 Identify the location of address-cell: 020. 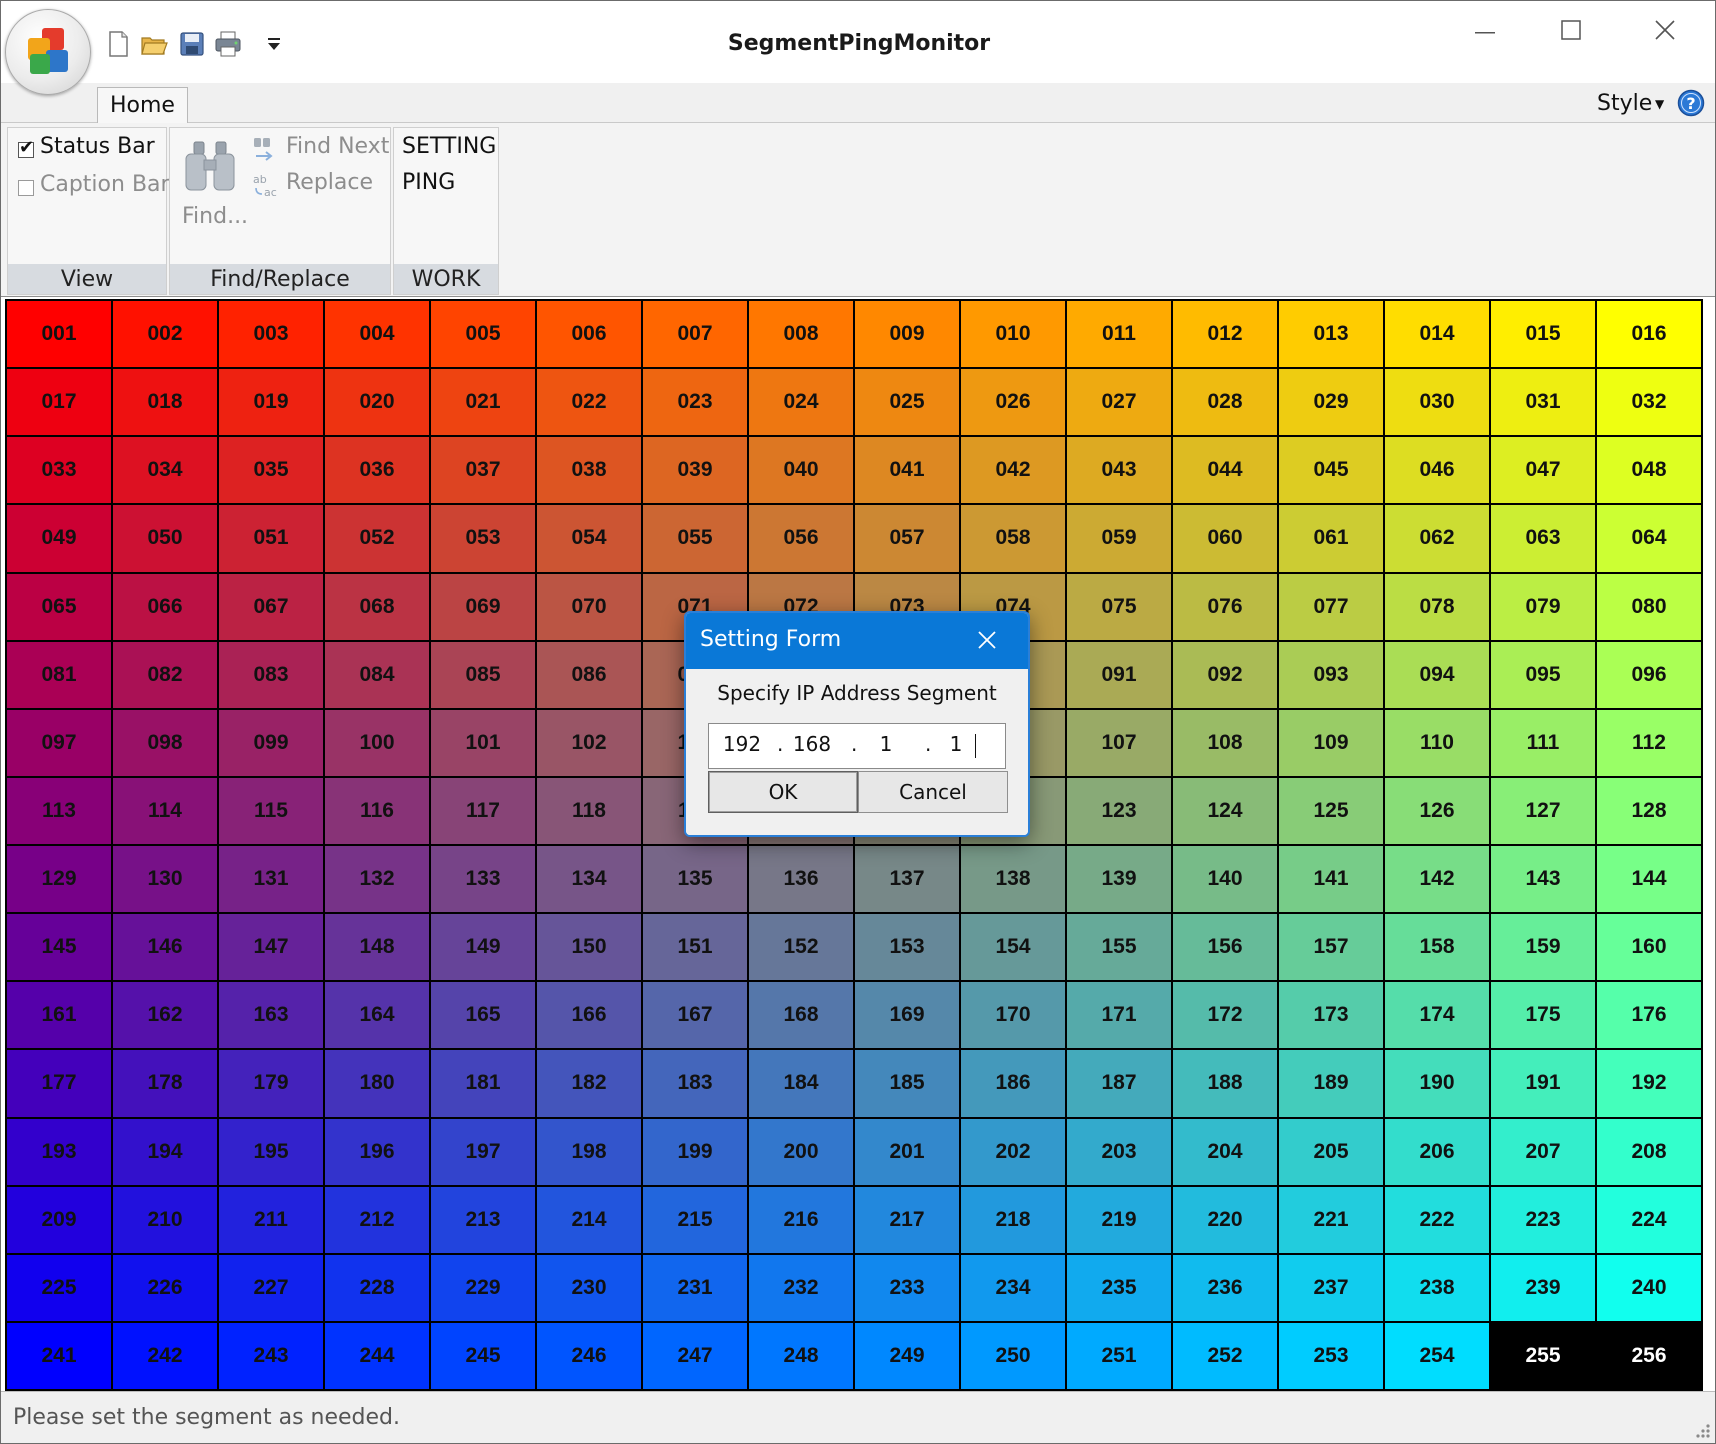
(377, 402).